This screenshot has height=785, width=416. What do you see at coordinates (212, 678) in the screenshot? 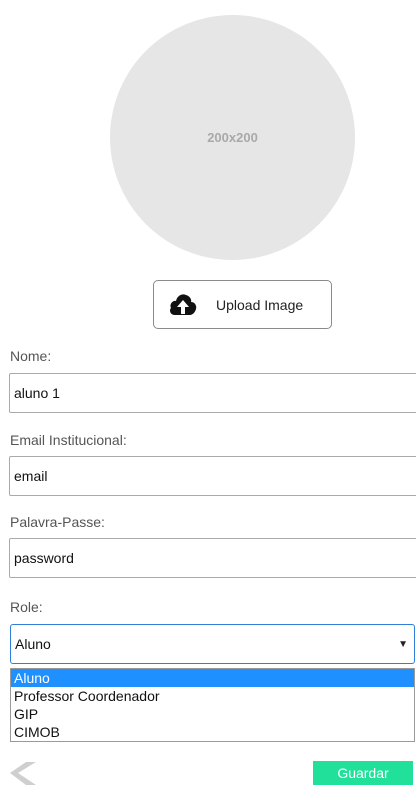
I see `role-option-aluno: Aluno` at bounding box center [212, 678].